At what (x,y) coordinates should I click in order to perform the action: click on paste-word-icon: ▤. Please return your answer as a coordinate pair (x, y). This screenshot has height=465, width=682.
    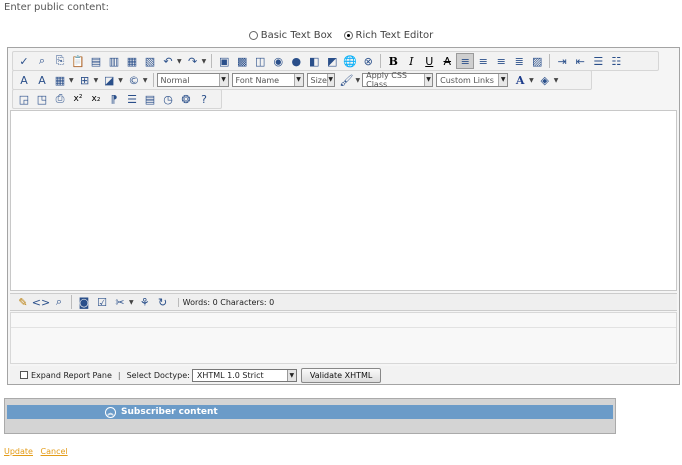
    Looking at the image, I should click on (96, 61).